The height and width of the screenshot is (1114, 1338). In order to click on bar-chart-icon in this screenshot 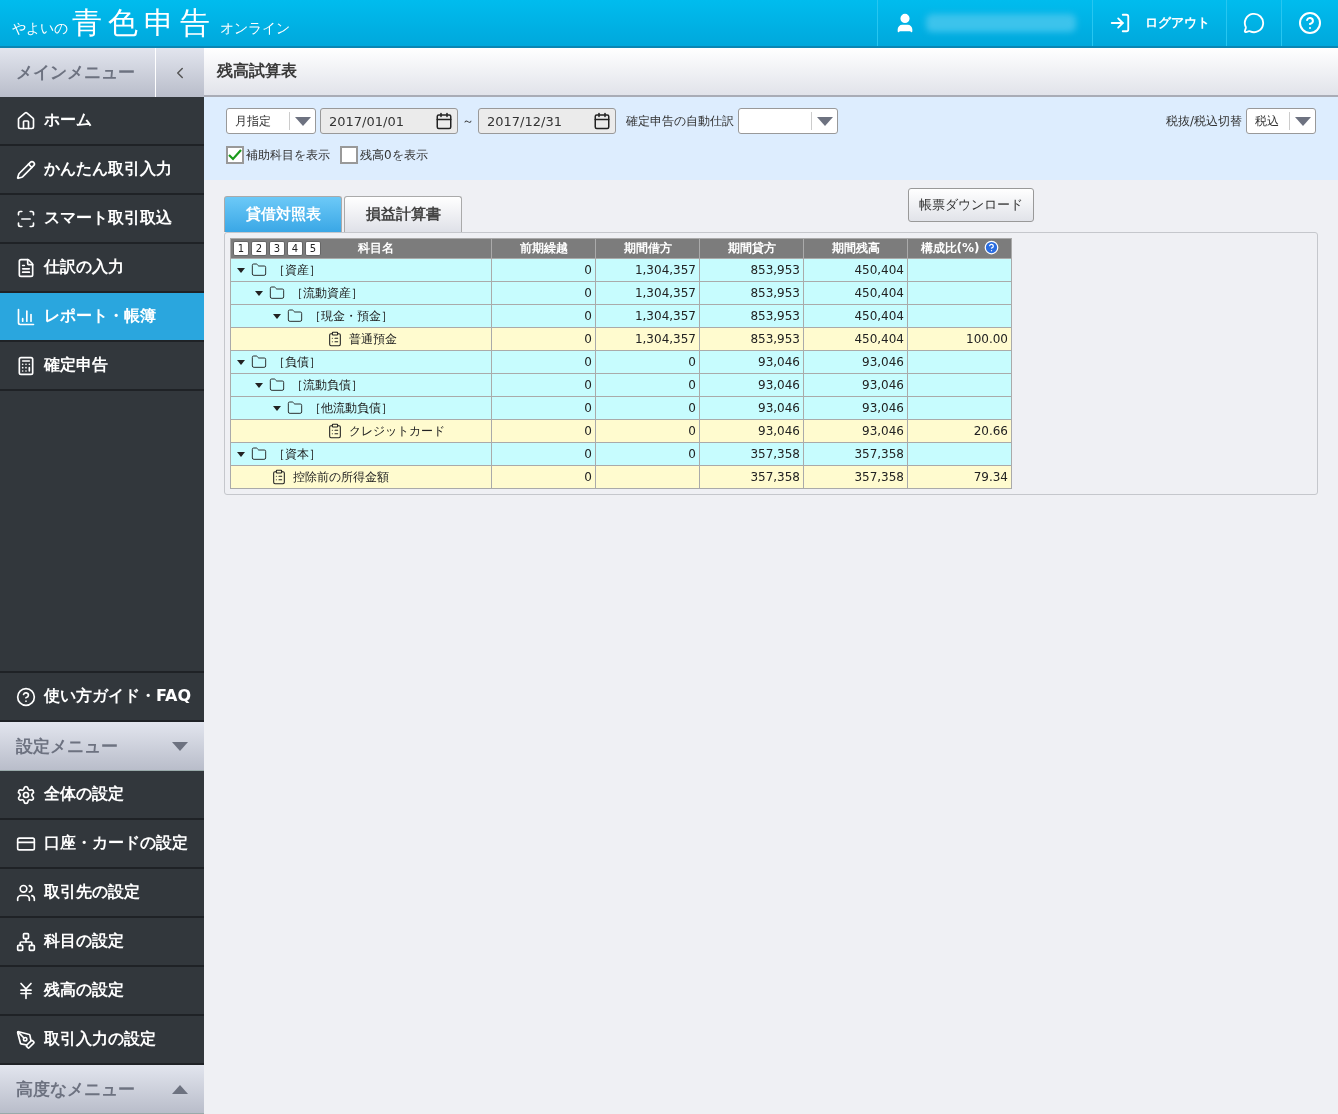, I will do `click(26, 316)`.